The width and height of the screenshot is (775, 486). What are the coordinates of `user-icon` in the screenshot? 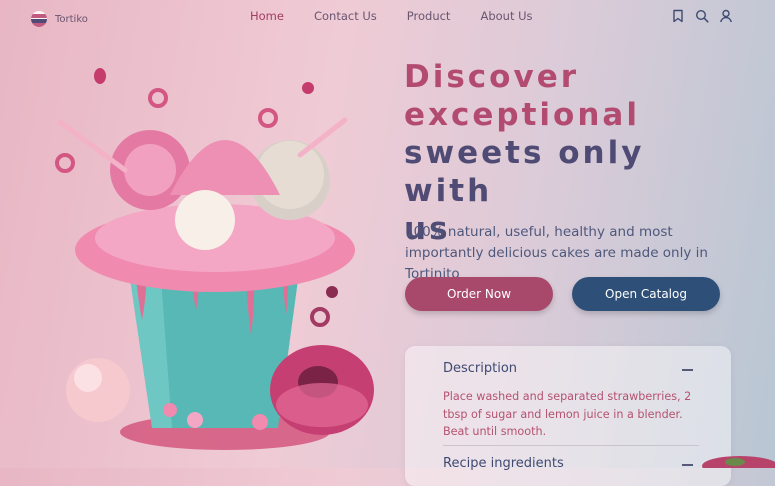 It's located at (726, 15).